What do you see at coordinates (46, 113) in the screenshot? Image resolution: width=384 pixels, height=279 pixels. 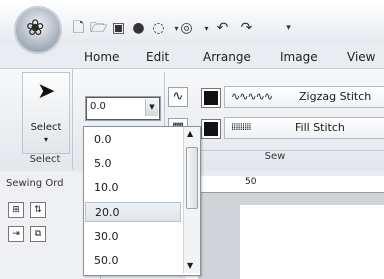 I see `select-button: ➤ Select ▾` at bounding box center [46, 113].